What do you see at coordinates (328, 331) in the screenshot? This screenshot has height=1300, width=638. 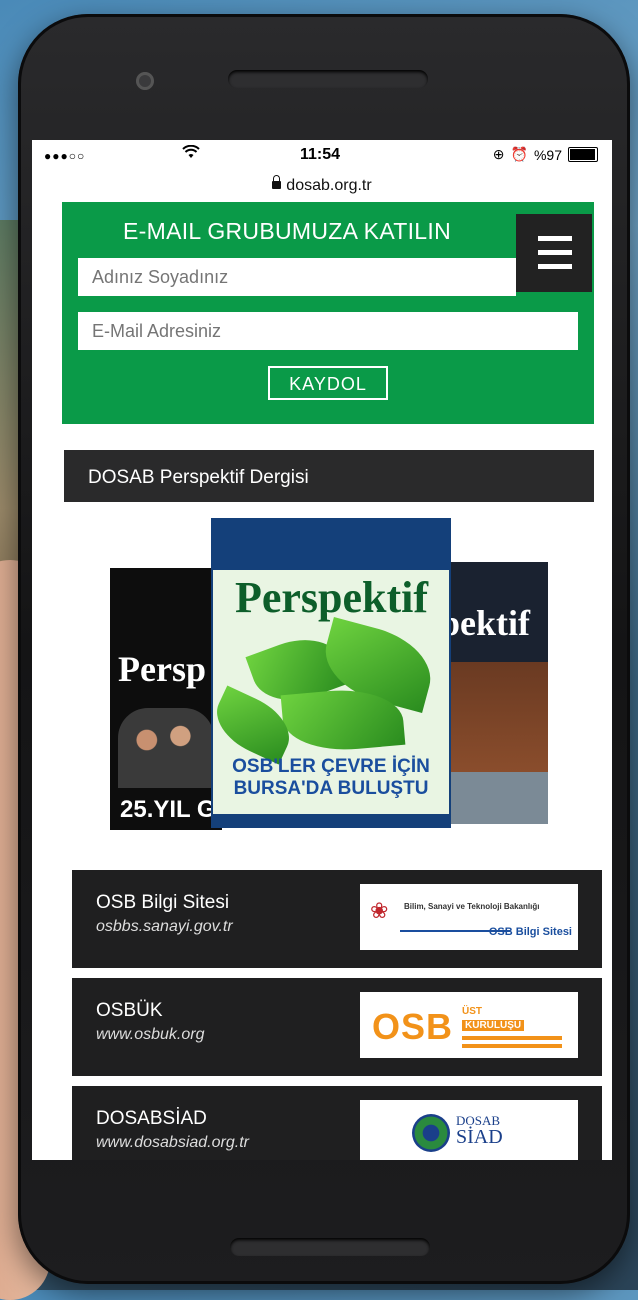 I see `email-input` at bounding box center [328, 331].